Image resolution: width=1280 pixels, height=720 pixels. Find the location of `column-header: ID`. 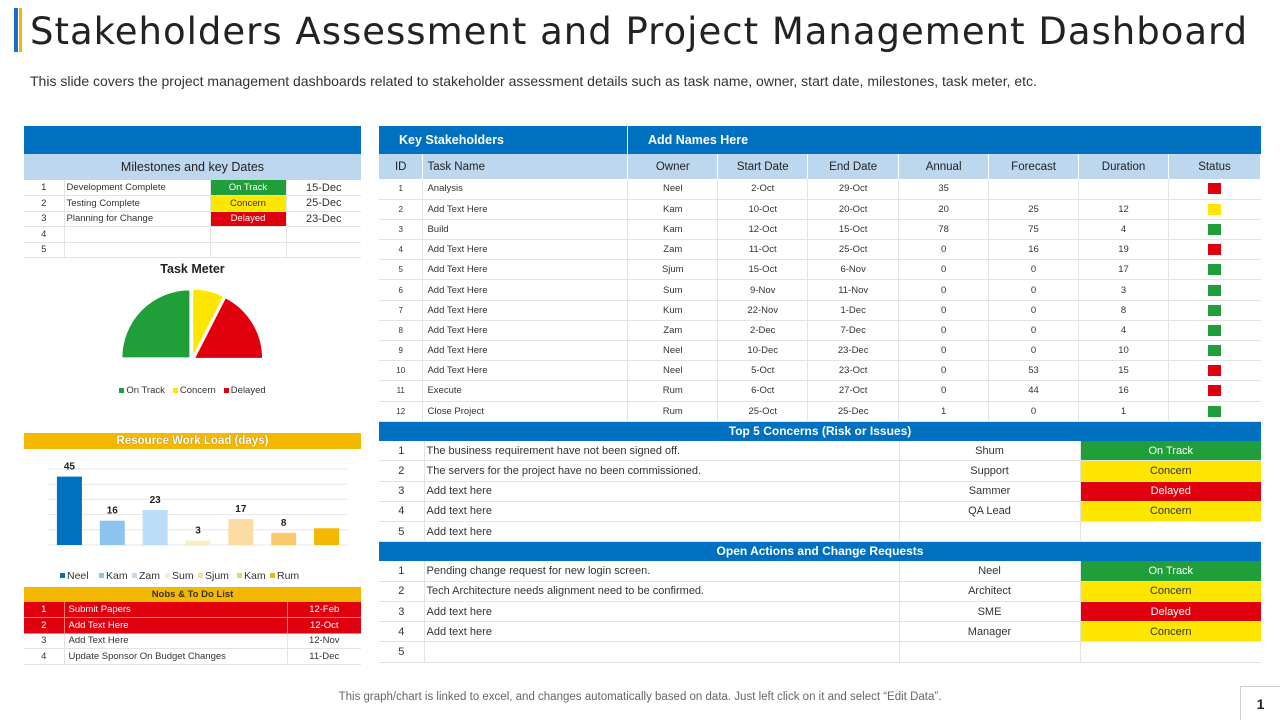

column-header: ID is located at coordinates (401, 166).